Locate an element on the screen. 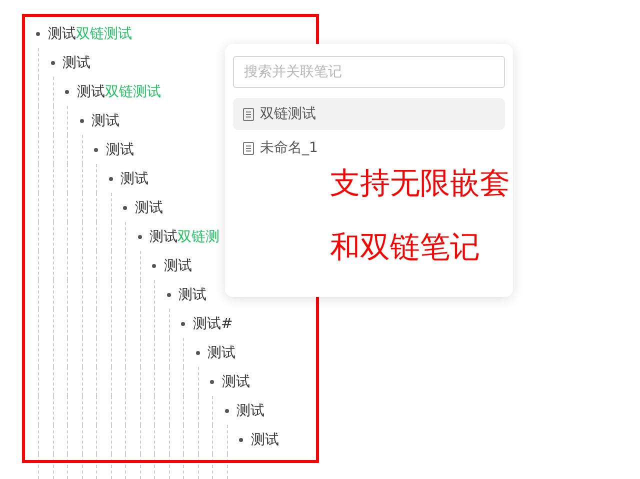 The image size is (640, 479). note-result: 双链测试 is located at coordinates (369, 114).